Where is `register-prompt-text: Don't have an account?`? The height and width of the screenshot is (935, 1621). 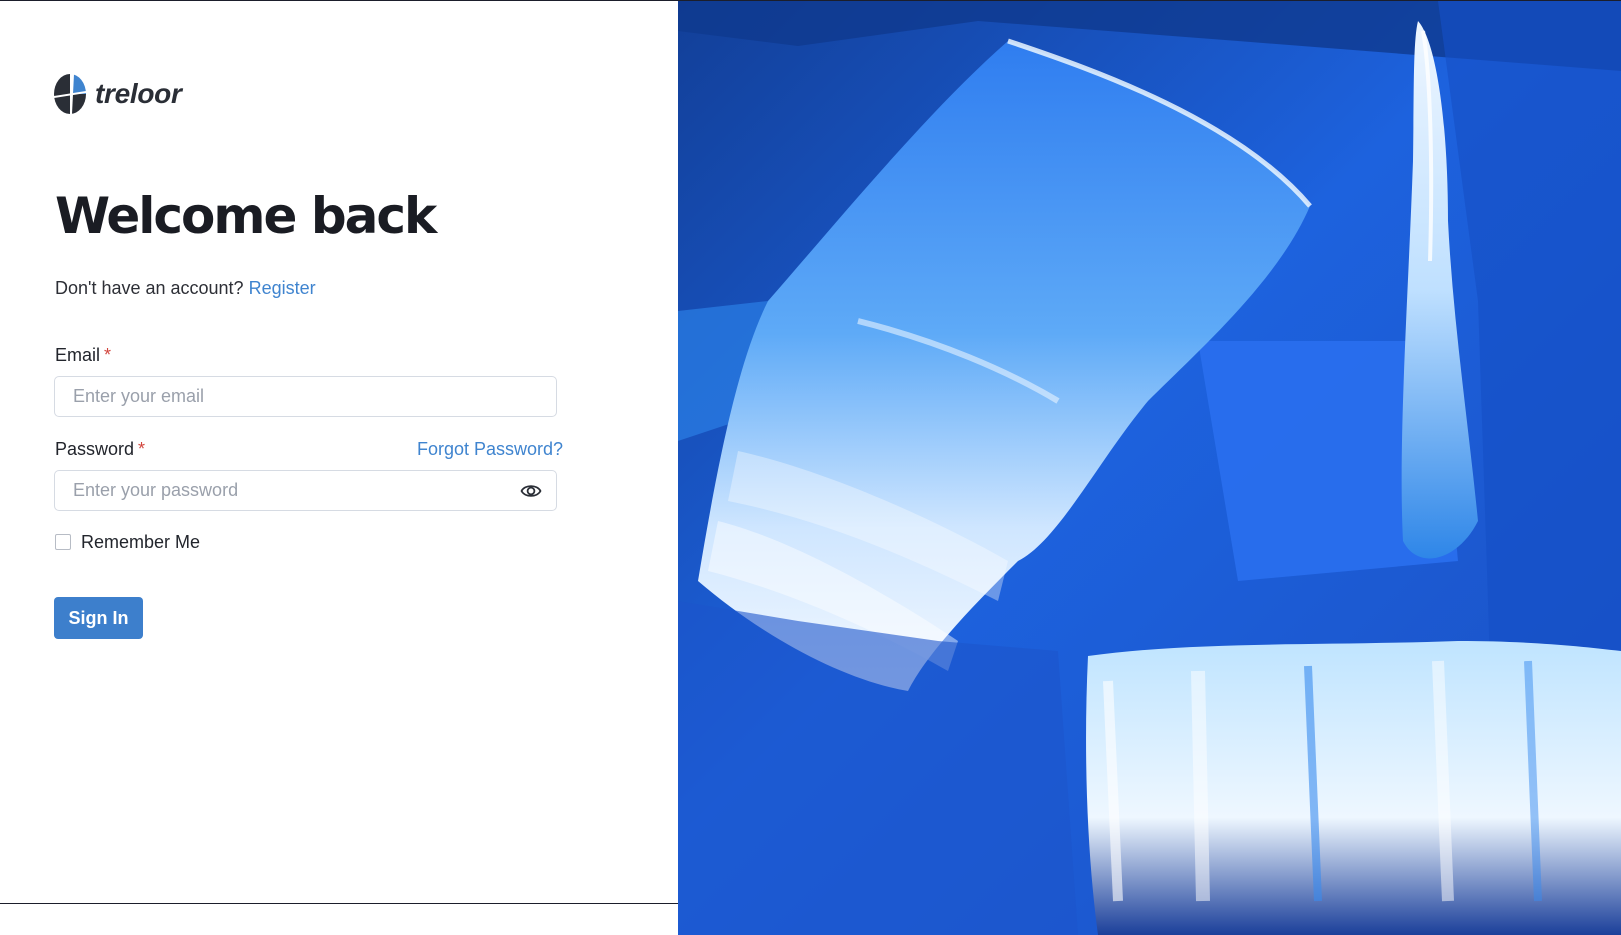
register-prompt-text: Don't have an account? is located at coordinates (149, 288).